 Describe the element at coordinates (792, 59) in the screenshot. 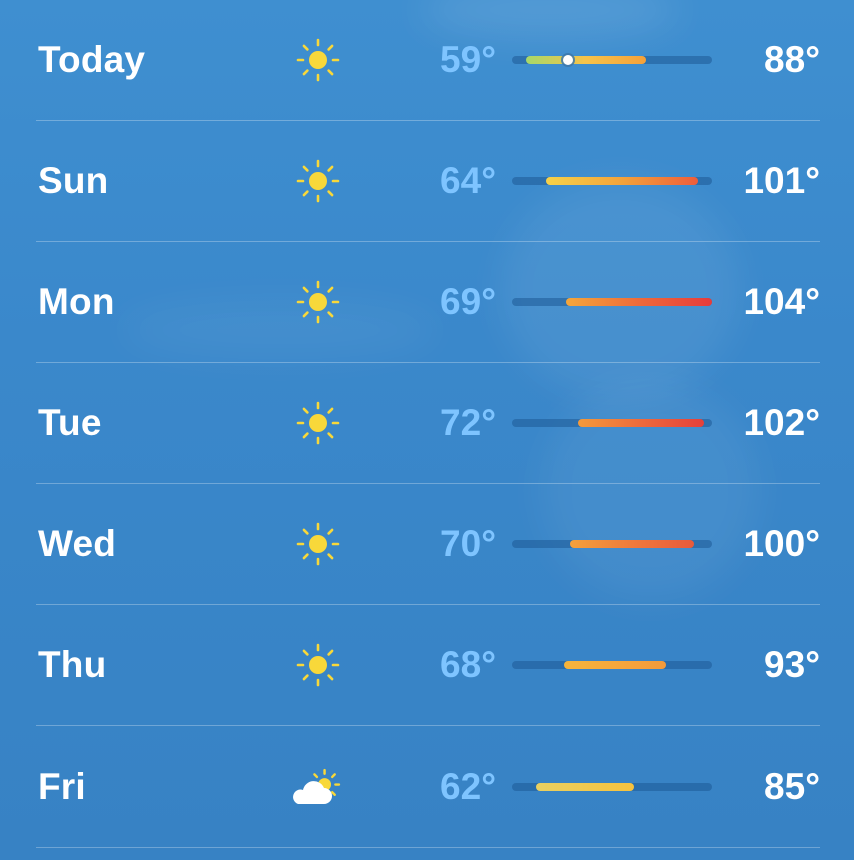

I see `high-temperature: 88°` at that location.